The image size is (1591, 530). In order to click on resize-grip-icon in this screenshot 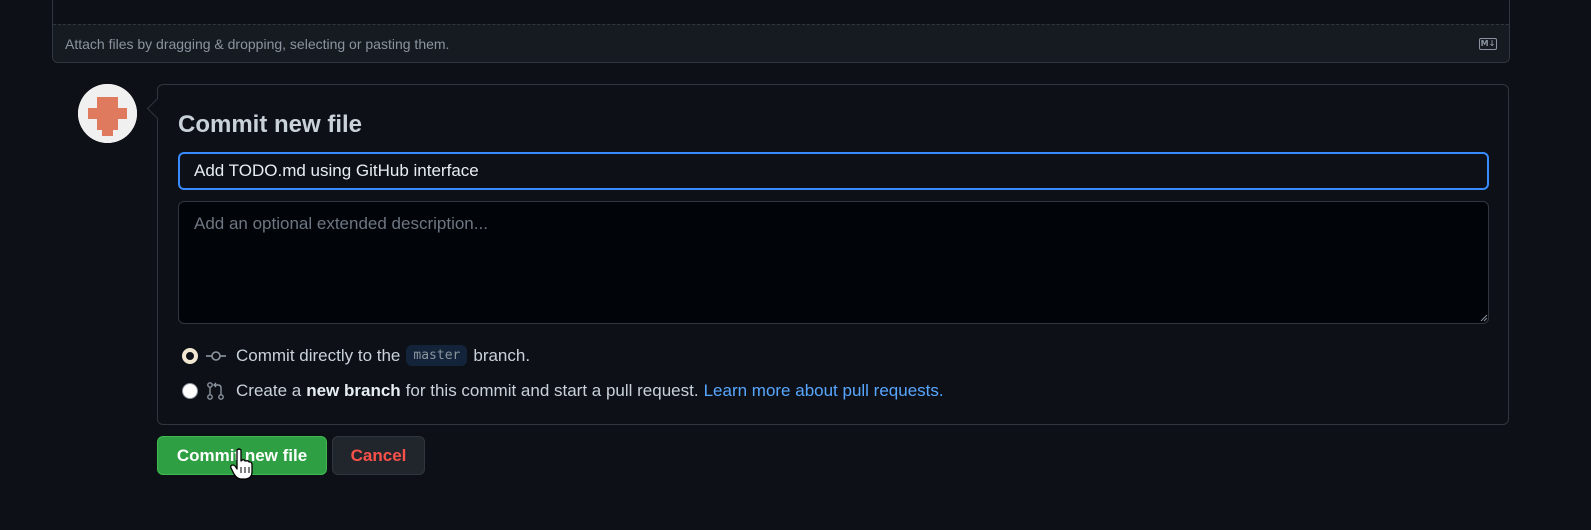, I will do `click(1484, 318)`.